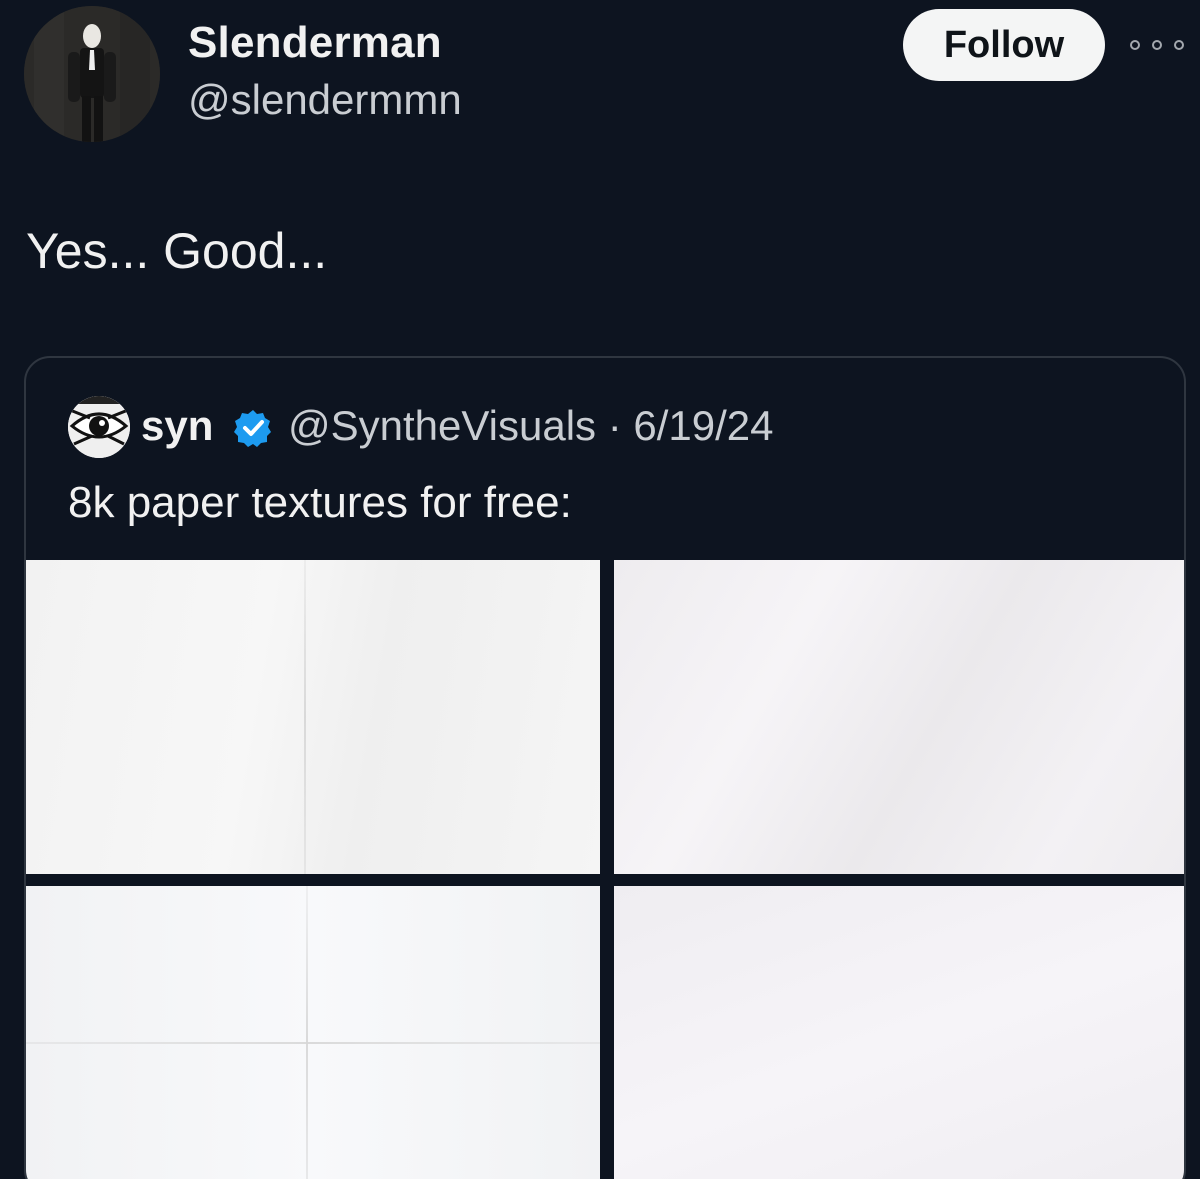  What do you see at coordinates (177, 426) in the screenshot?
I see `quoted-display-name: syn` at bounding box center [177, 426].